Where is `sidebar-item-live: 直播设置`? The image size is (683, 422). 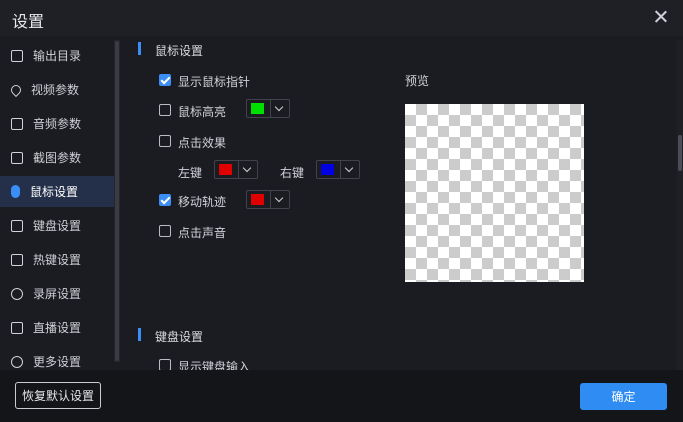 sidebar-item-live: 直播设置 is located at coordinates (57, 327).